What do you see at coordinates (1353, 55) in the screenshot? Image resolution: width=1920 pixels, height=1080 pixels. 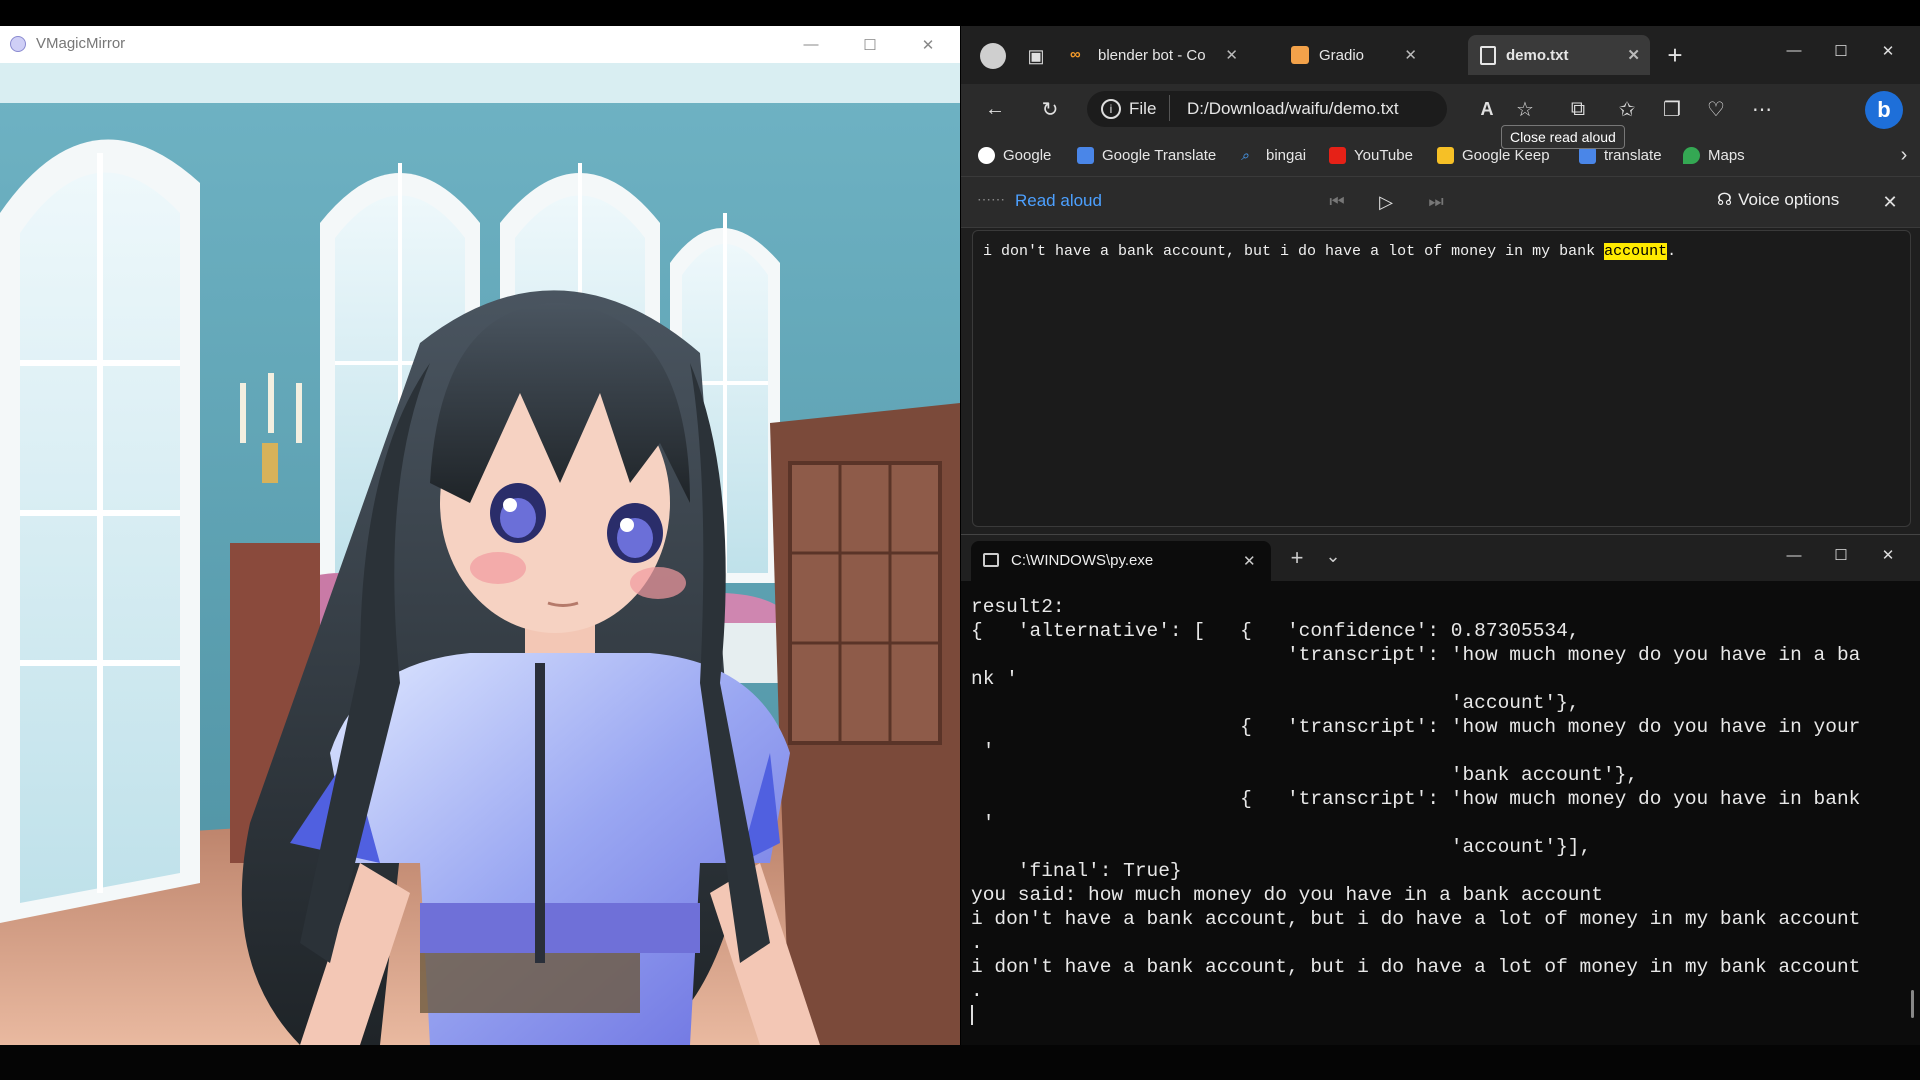 I see `tab-gradio: Gradio ✕` at bounding box center [1353, 55].